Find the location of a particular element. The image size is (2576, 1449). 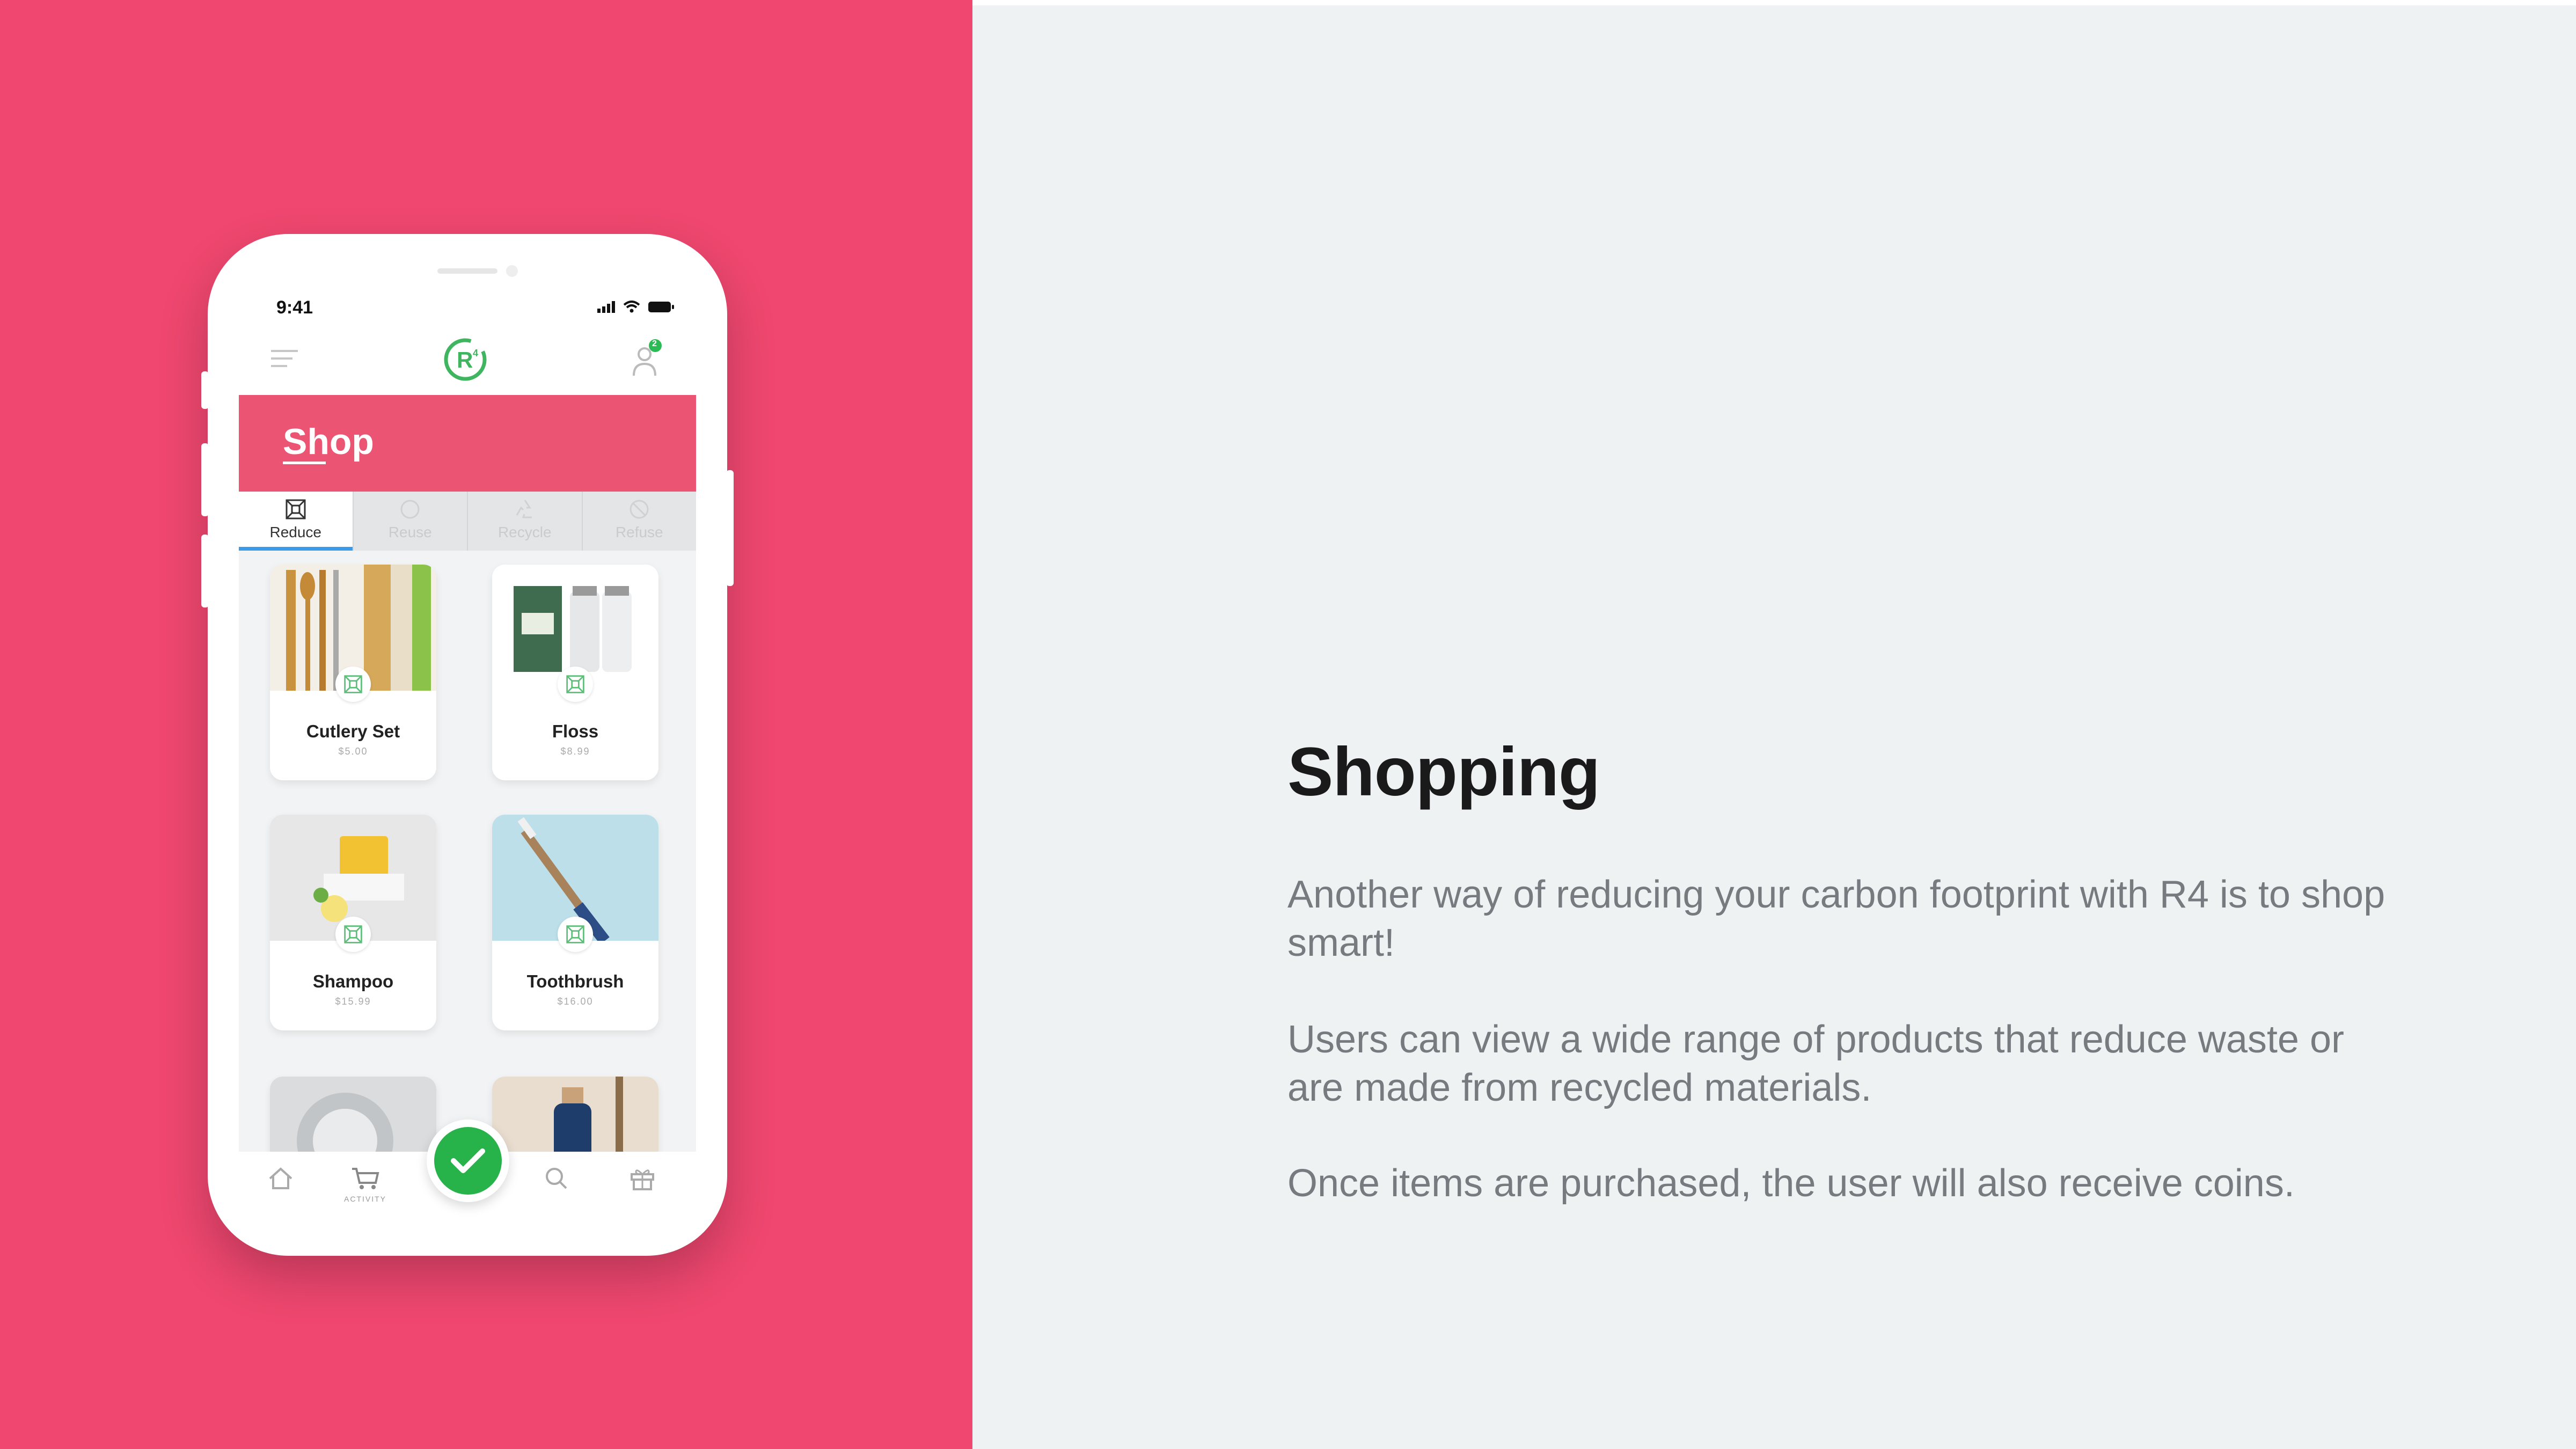

tab-reduce: Reduce is located at coordinates (296, 521).